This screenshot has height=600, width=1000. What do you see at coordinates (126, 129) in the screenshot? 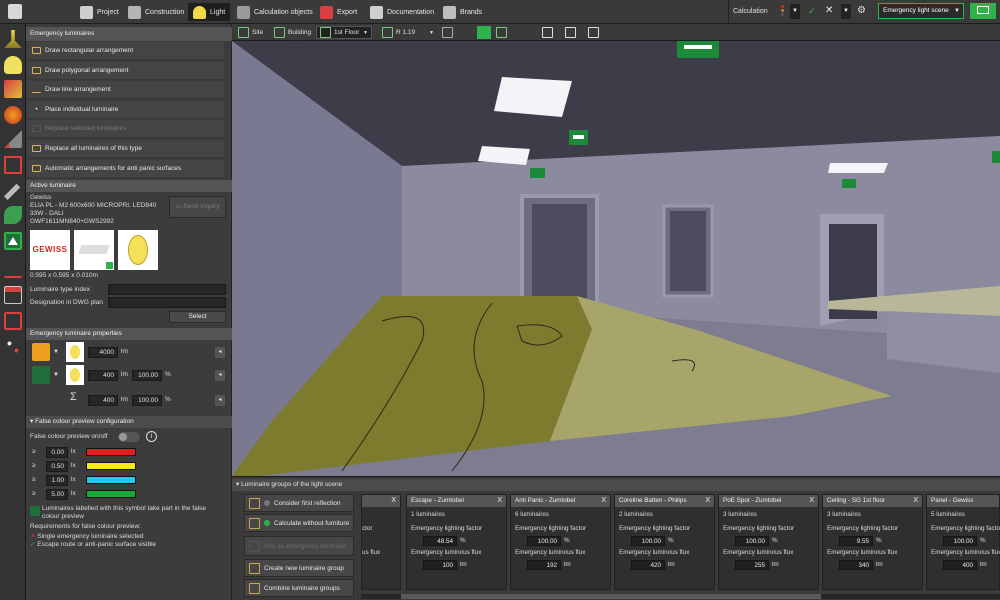
I see `replace-selected-luminaires-button: Replace selected luminaires` at bounding box center [126, 129].